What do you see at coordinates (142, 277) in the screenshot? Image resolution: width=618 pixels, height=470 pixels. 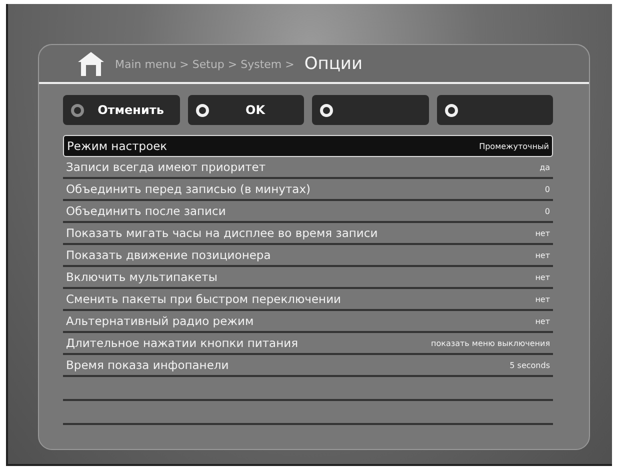 I see `setting-label: Включить мультипакеты` at bounding box center [142, 277].